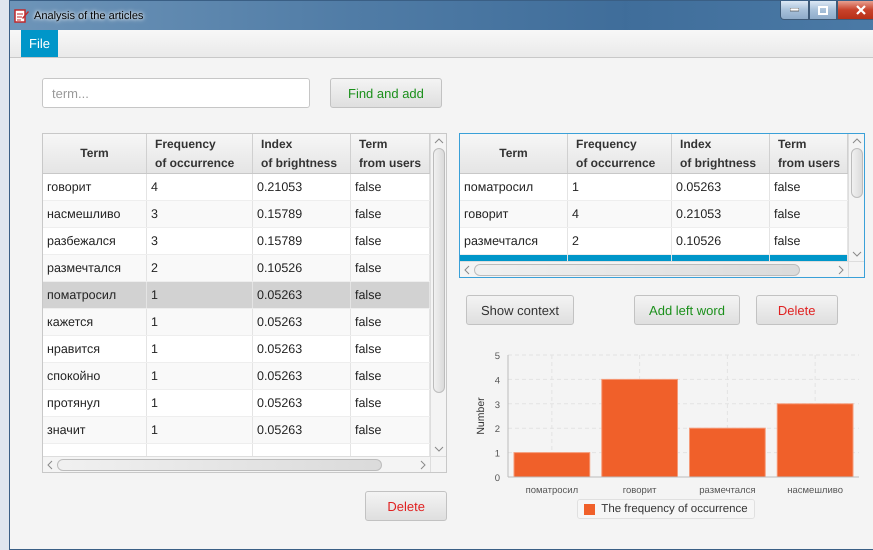  I want to click on axis-category-label: размечтался, so click(727, 490).